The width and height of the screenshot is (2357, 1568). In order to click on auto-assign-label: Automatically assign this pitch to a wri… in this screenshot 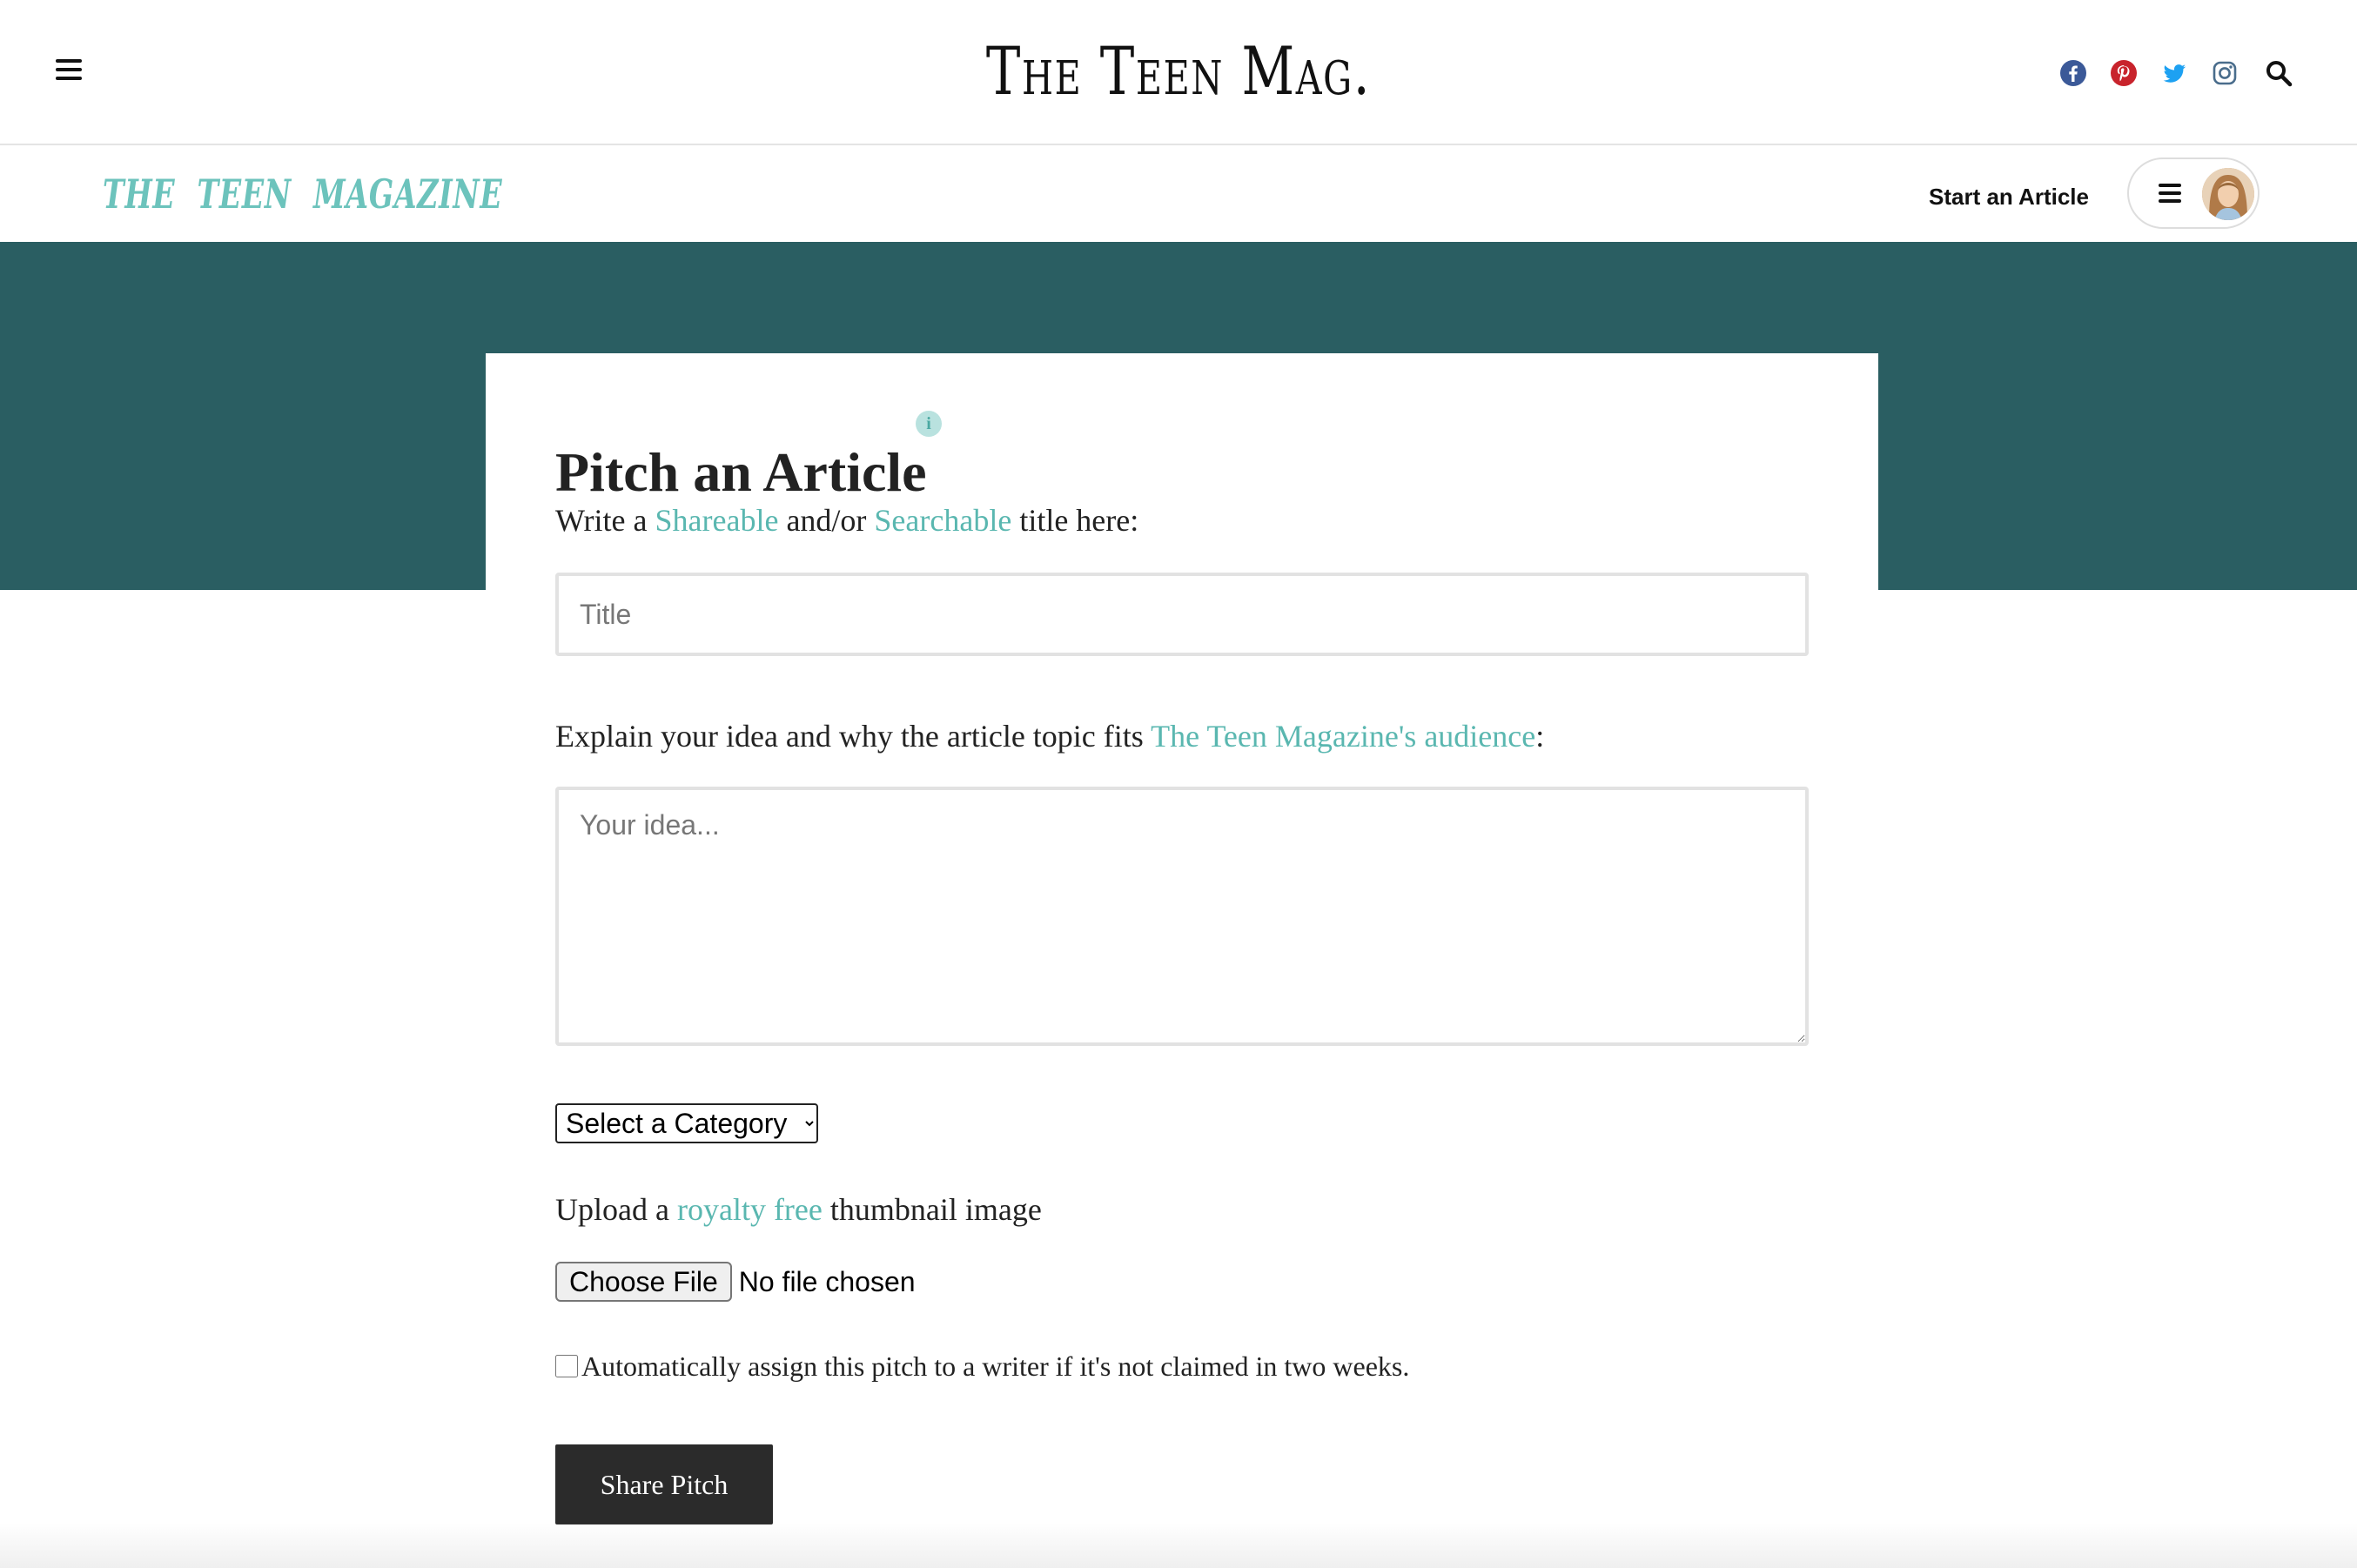, I will do `click(995, 1366)`.